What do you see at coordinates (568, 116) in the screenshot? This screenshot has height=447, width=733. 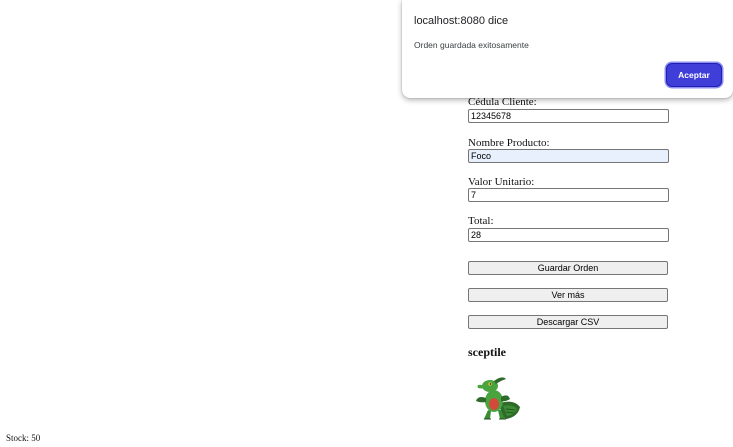 I see `cedula-input: 12345678` at bounding box center [568, 116].